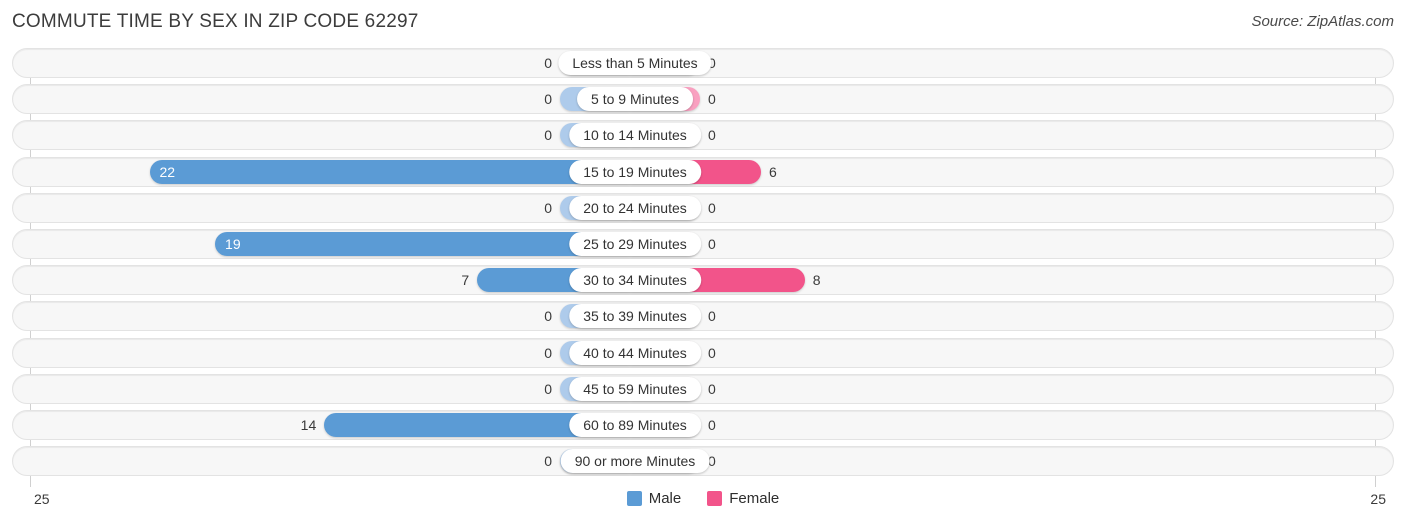 This screenshot has height=523, width=1406. I want to click on legend-item-female: Female, so click(743, 498).